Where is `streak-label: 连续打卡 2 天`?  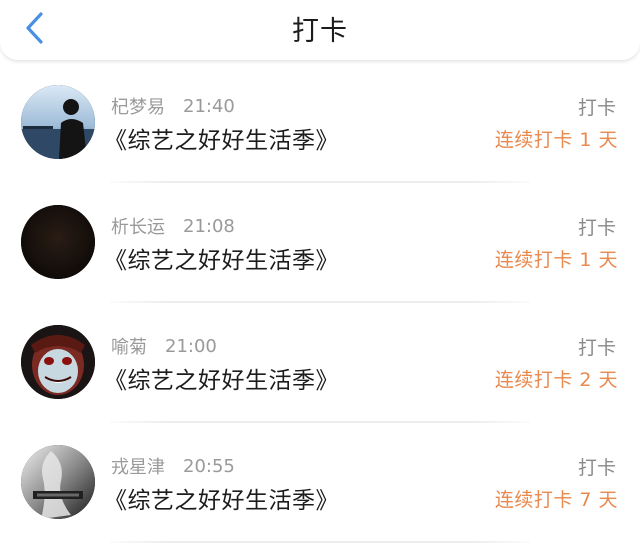 streak-label: 连续打卡 2 天 is located at coordinates (556, 380).